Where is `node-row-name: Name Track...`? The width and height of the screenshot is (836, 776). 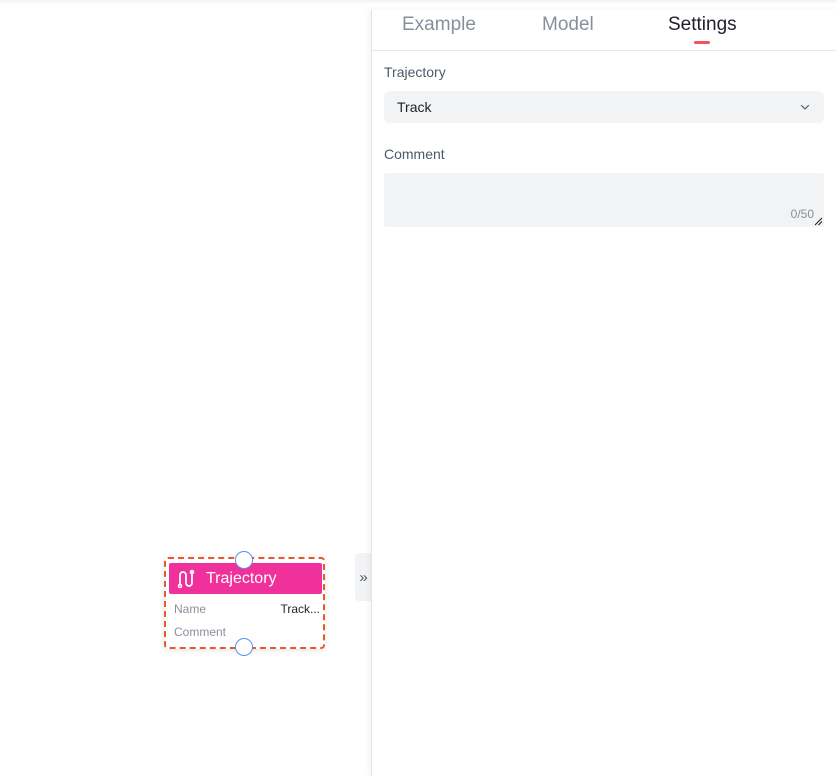
node-row-name: Name Track... is located at coordinates (247, 609).